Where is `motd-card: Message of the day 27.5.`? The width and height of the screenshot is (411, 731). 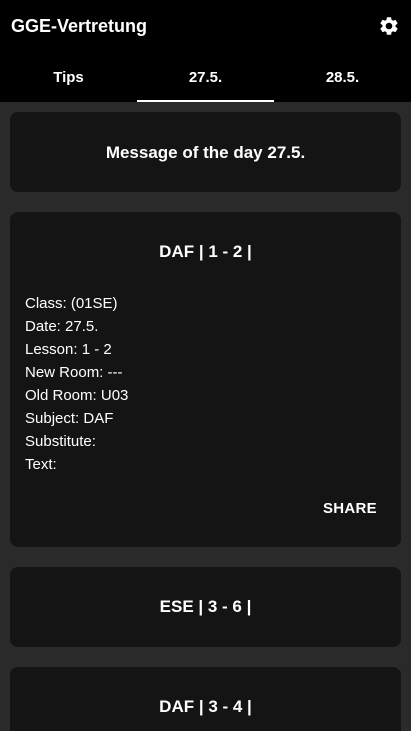 motd-card: Message of the day 27.5. is located at coordinates (205, 152).